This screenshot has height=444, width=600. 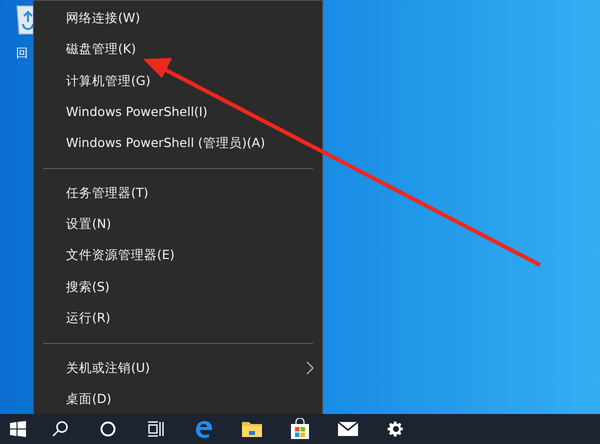 I want to click on menu-item: 关机或注销(U), so click(x=178, y=368).